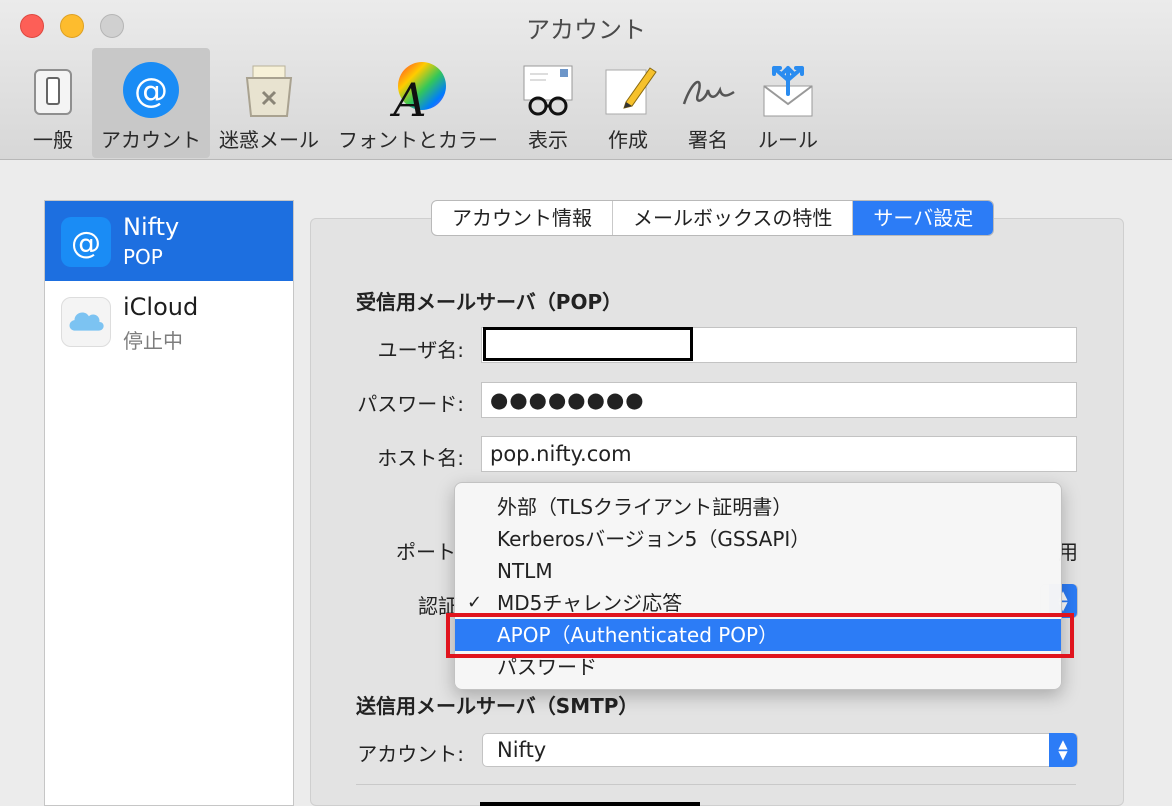  I want to click on toolbar-view: 表示, so click(548, 103).